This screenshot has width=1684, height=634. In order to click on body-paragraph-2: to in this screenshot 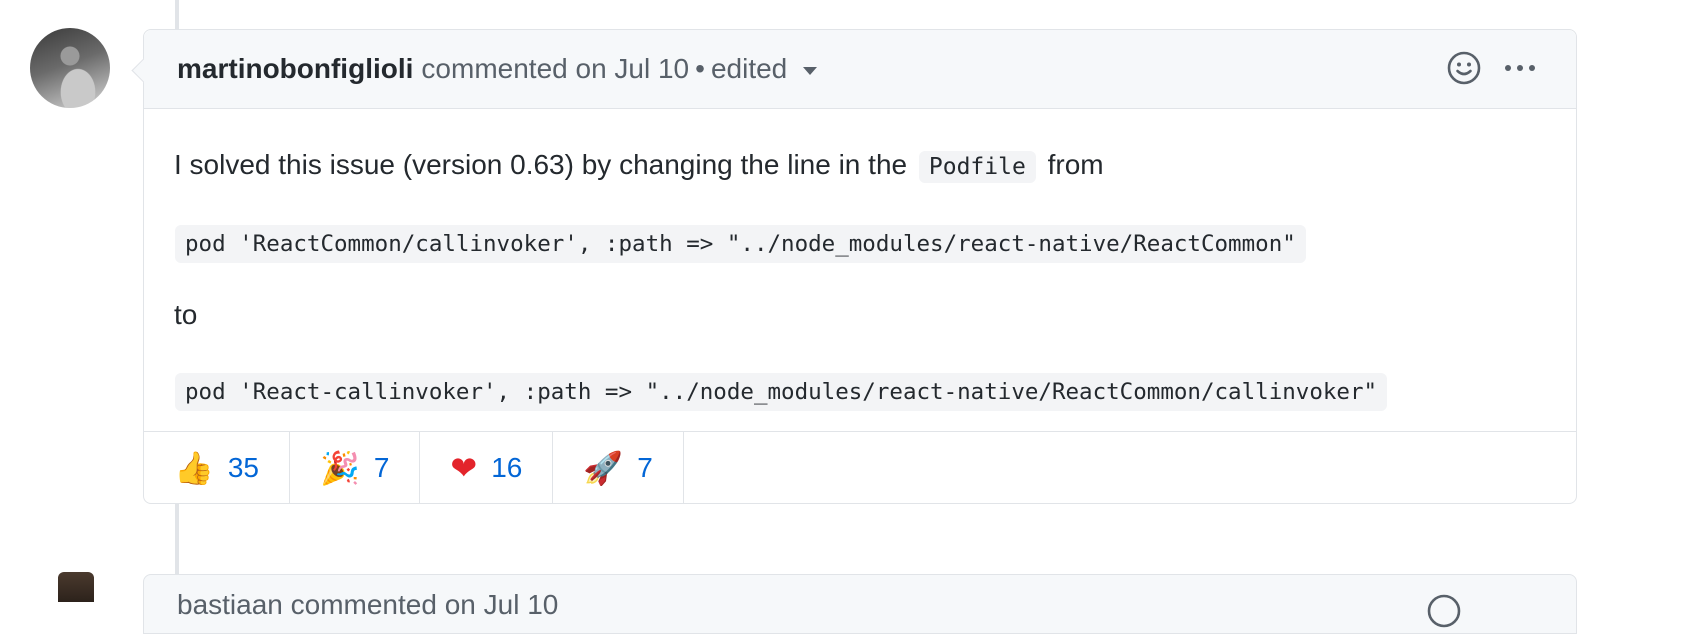, I will do `click(186, 314)`.